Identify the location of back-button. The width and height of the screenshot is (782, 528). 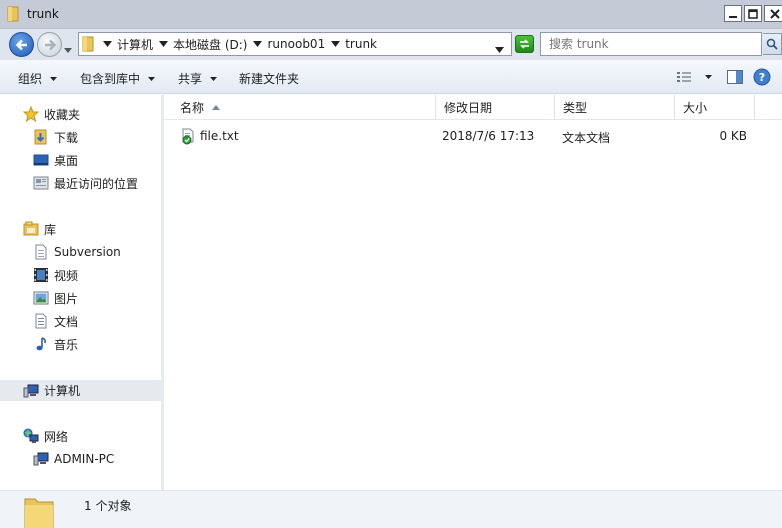
(21, 44).